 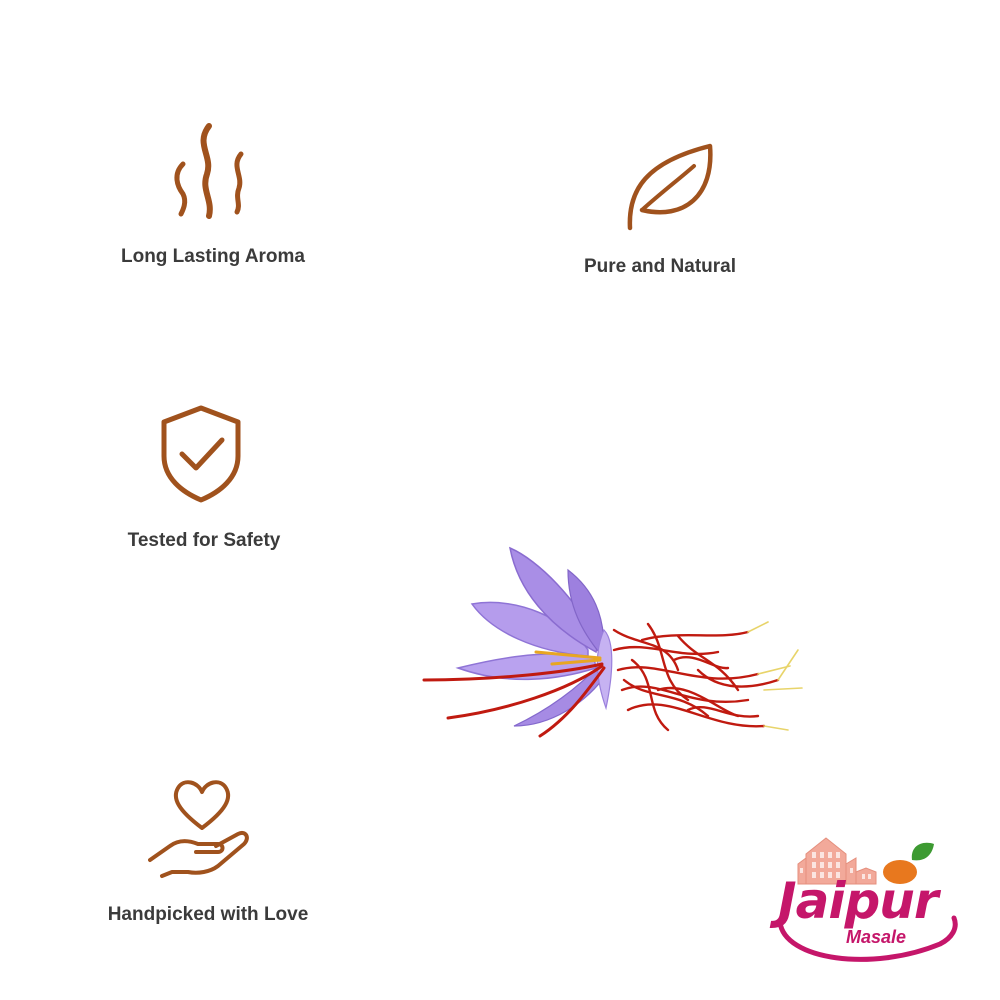 What do you see at coordinates (858, 901) in the screenshot?
I see `brand-name: Jaipur` at bounding box center [858, 901].